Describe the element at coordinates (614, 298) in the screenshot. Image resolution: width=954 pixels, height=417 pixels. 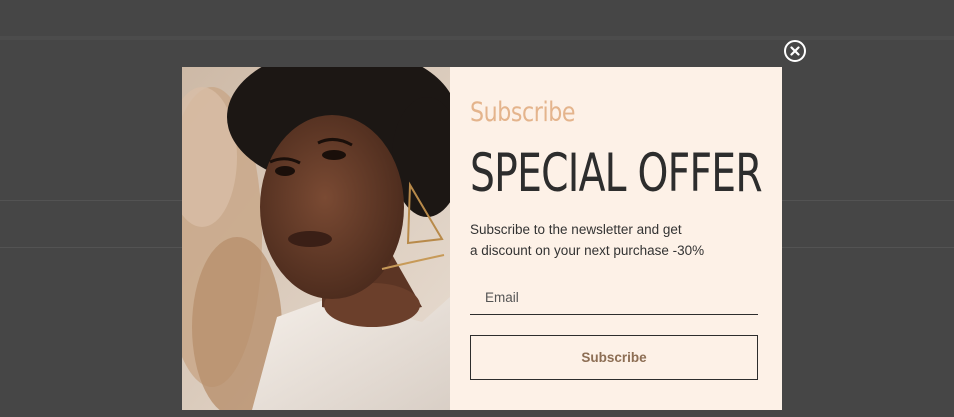
I see `email-field` at that location.